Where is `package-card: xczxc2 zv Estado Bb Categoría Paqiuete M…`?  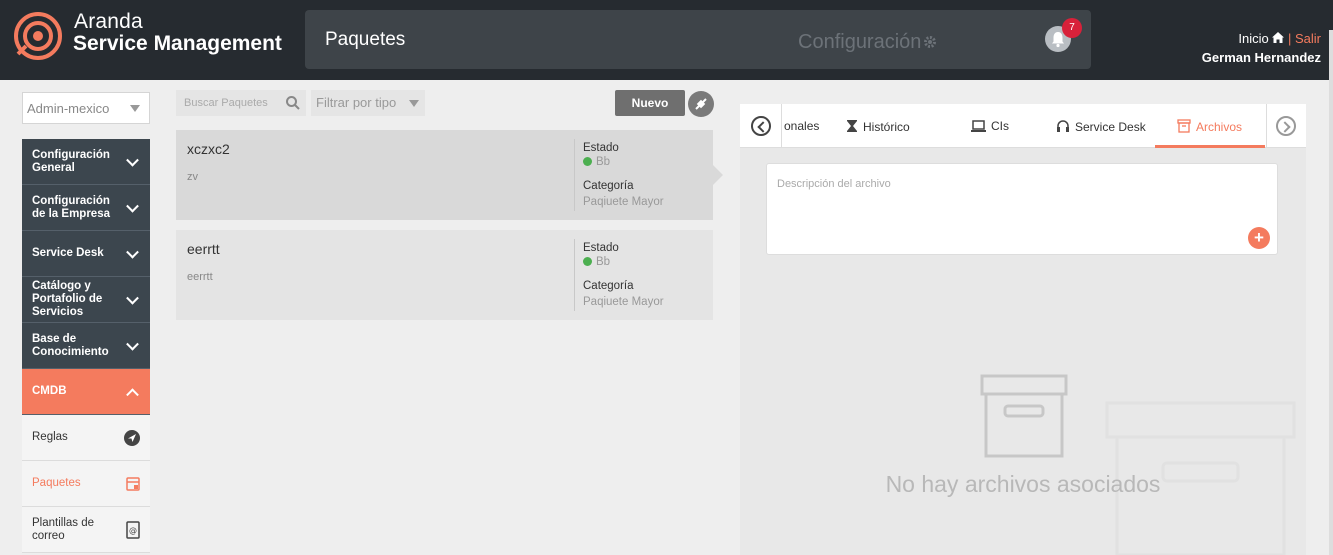 package-card: xczxc2 zv Estado Bb Categoría Paqiuete M… is located at coordinates (449, 175).